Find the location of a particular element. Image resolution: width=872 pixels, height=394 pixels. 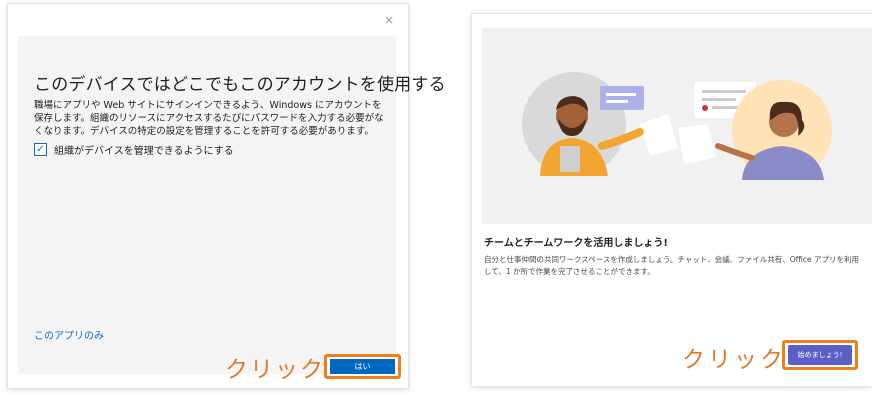

yes-button-highlight: はい is located at coordinates (362, 366).